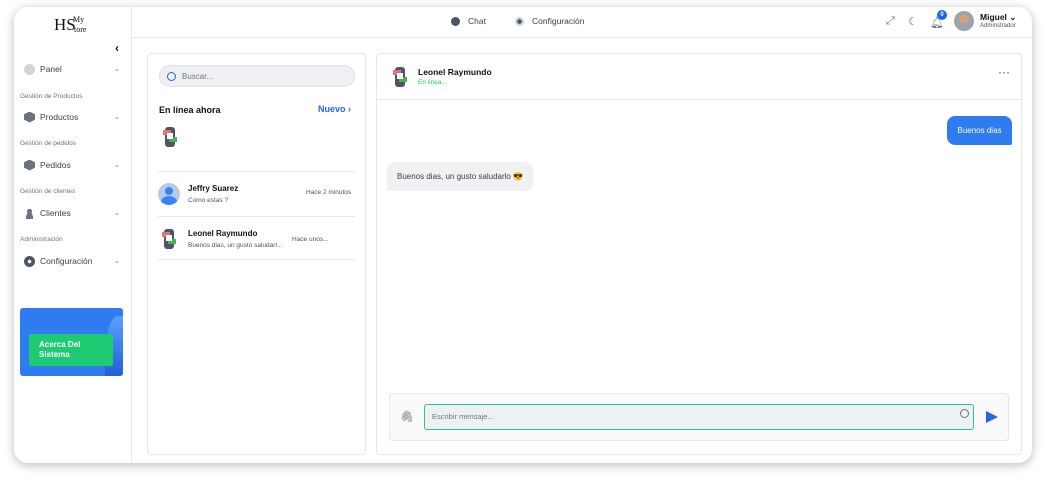  What do you see at coordinates (190, 110) in the screenshot?
I see `online-now-title: En línea ahora` at bounding box center [190, 110].